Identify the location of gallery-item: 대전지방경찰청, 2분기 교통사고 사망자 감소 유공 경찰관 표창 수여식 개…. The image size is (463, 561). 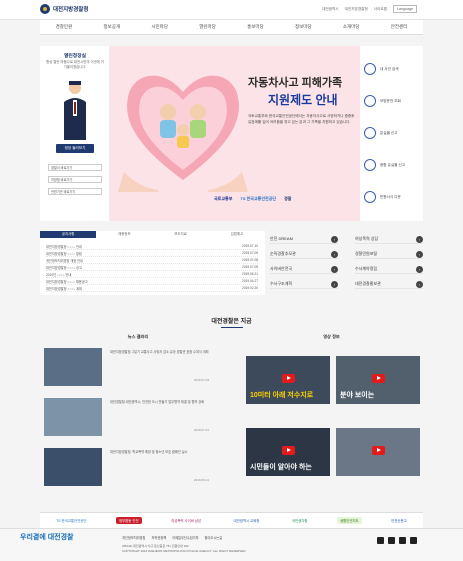
(139, 372).